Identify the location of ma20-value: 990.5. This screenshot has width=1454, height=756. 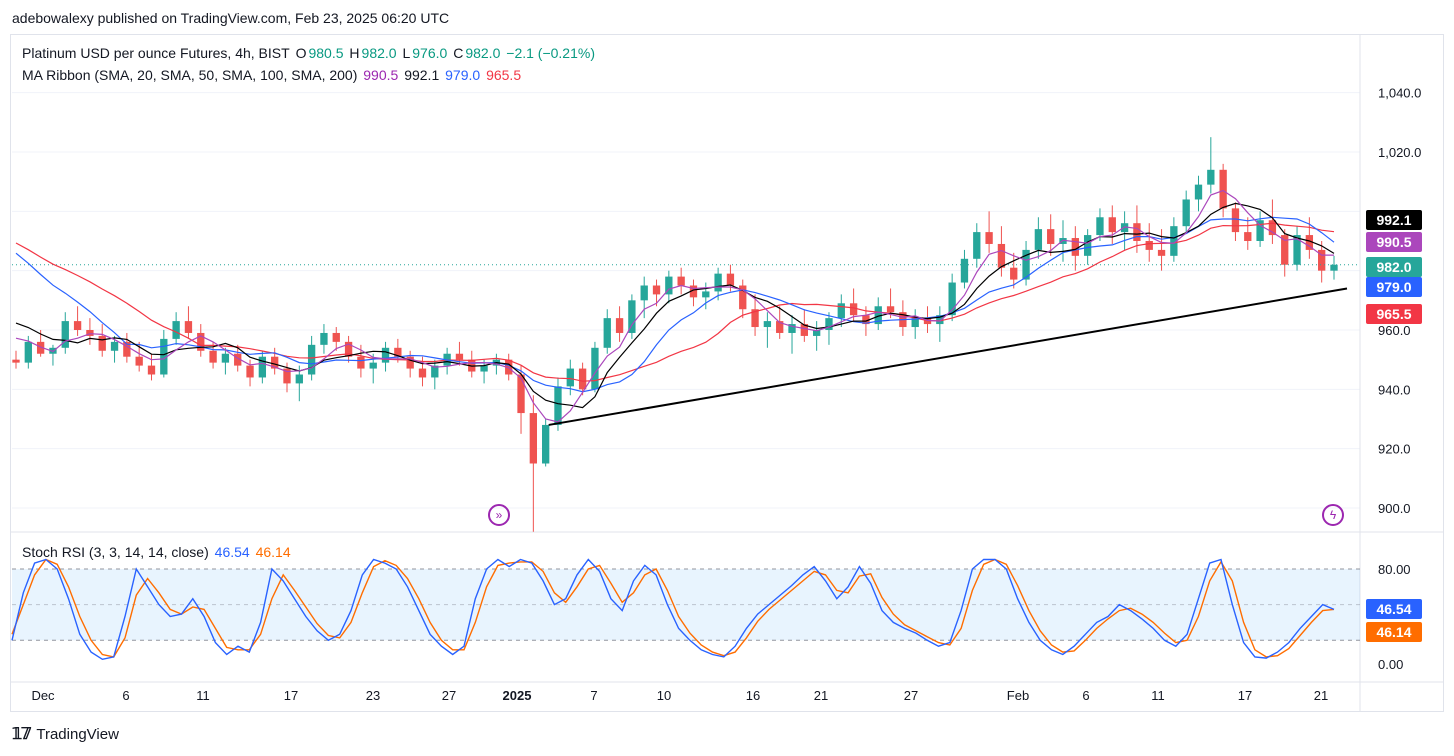
(381, 75).